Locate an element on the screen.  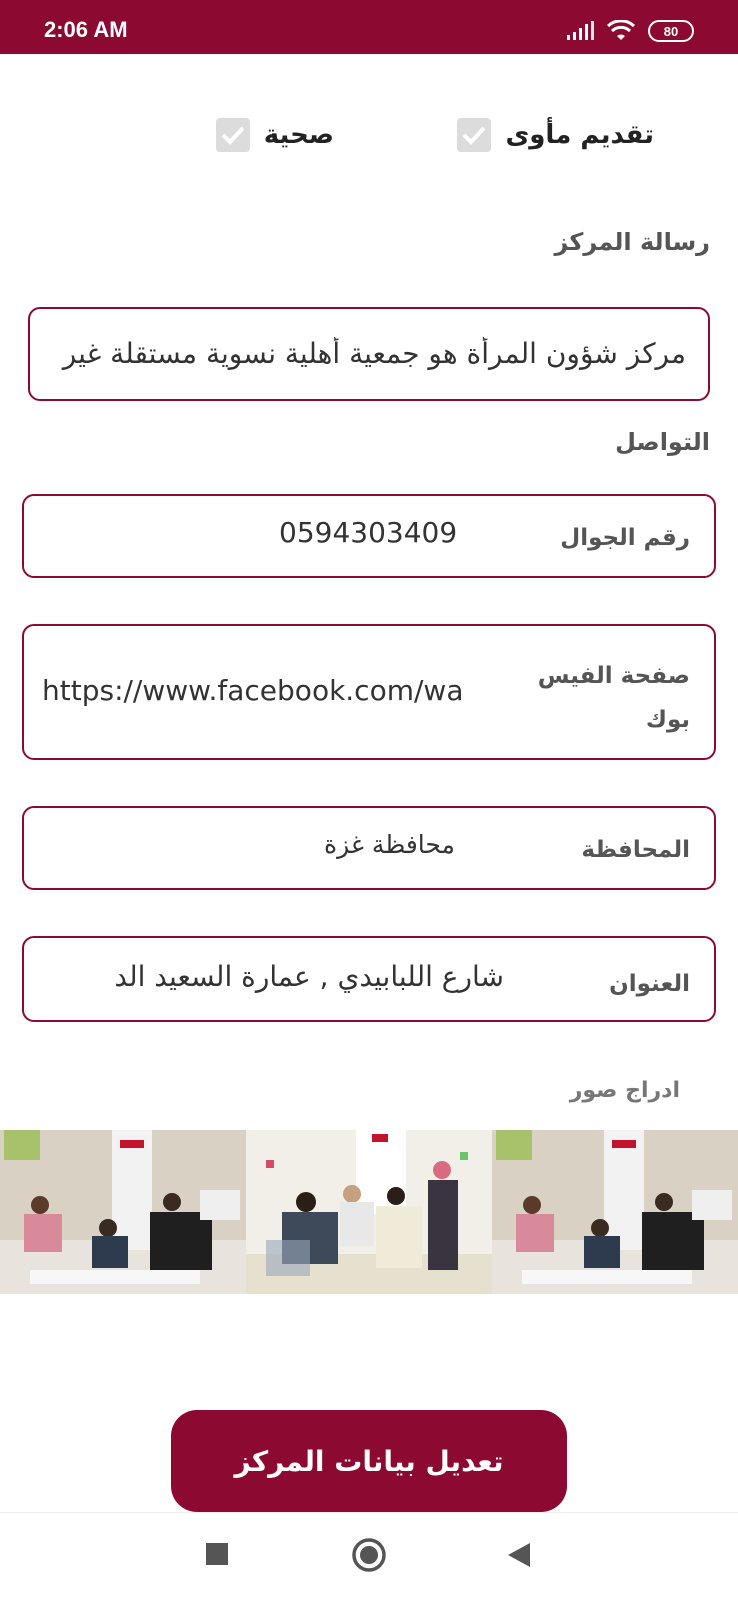
images-heading: ادراج صور is located at coordinates (624, 1090).